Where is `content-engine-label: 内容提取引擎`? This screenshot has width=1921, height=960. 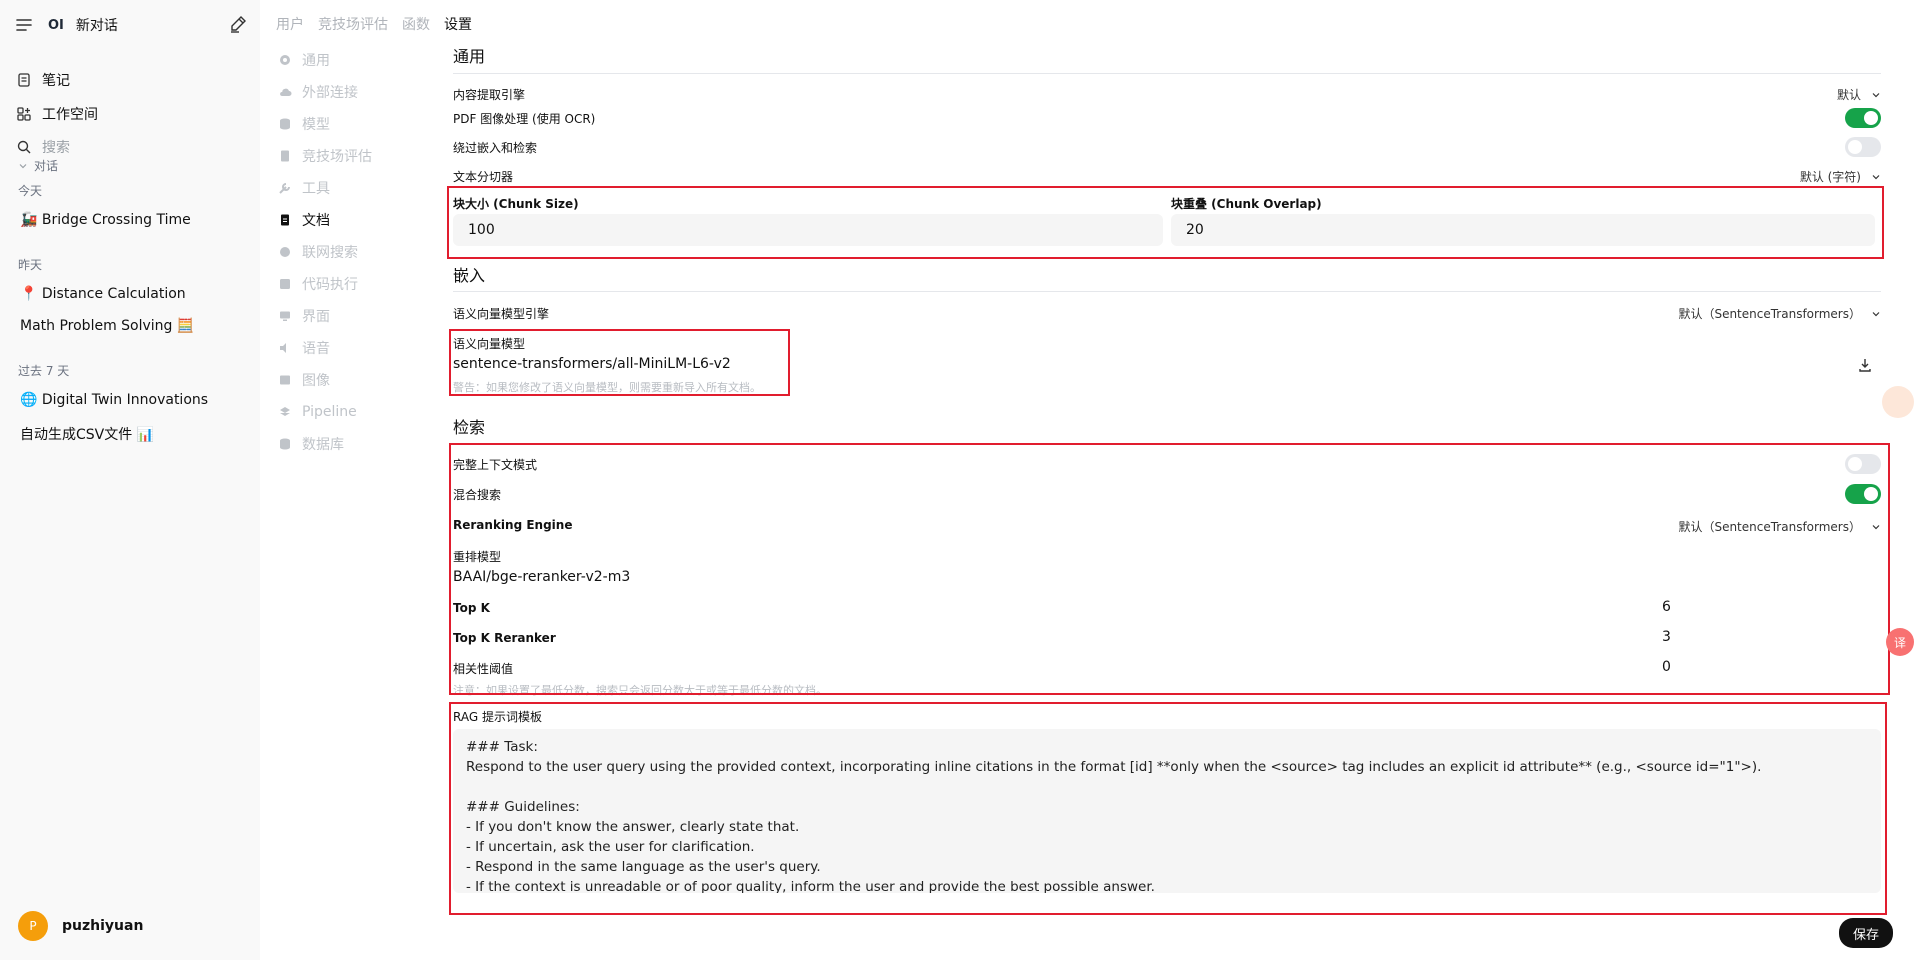 content-engine-label: 内容提取引擎 is located at coordinates (489, 95).